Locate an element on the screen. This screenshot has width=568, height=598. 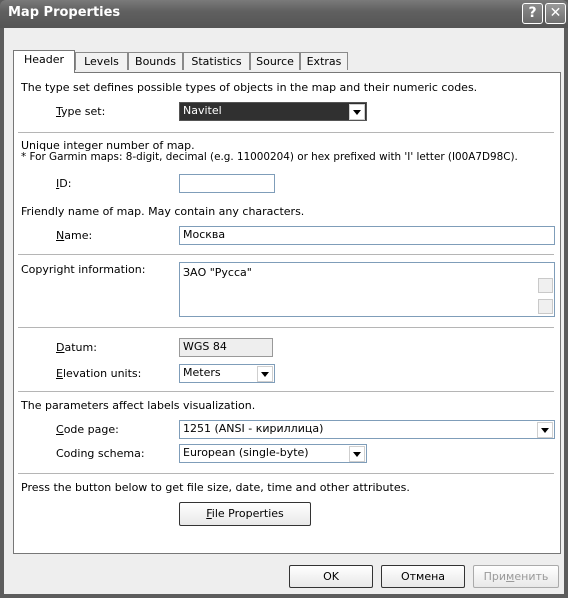
close-button: ✕ is located at coordinates (555, 13).